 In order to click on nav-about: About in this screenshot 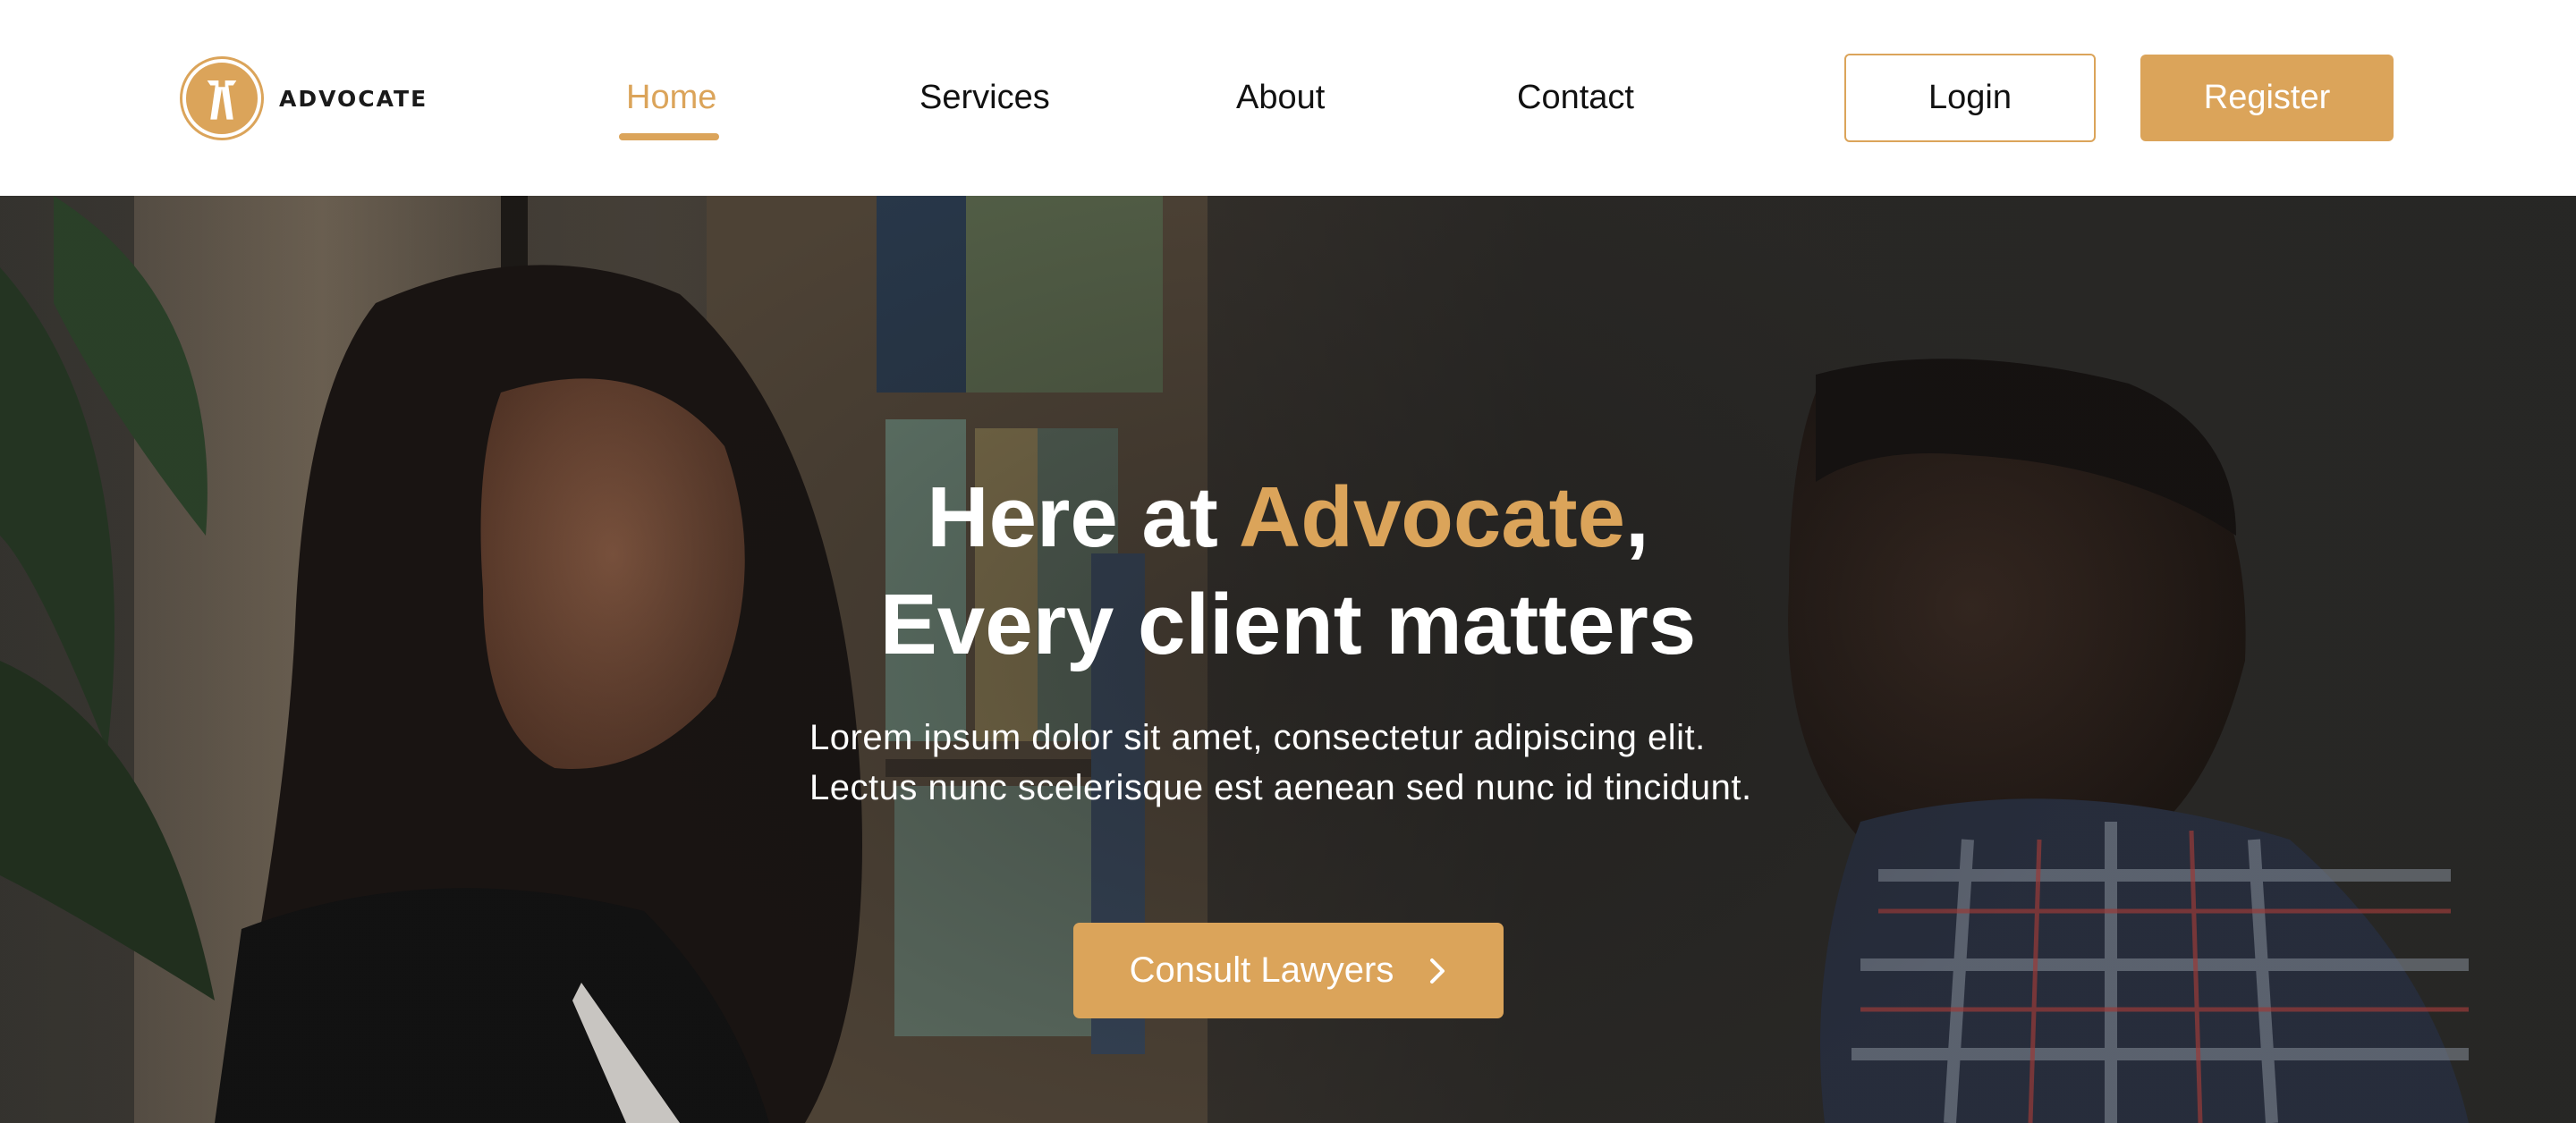, I will do `click(1280, 98)`.